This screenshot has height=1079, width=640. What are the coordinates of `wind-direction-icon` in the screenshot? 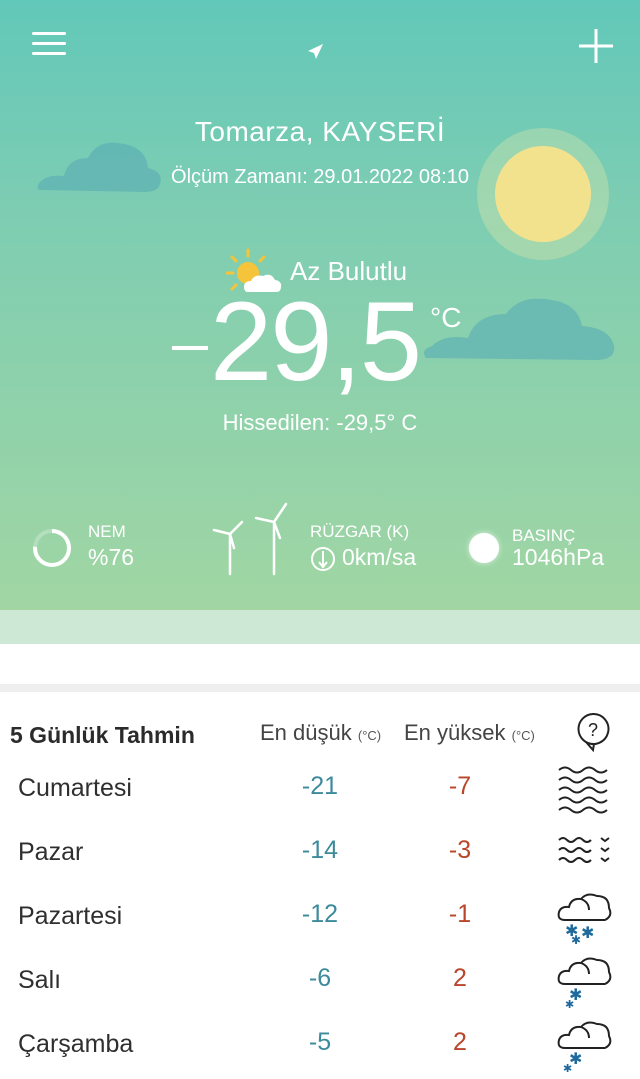 It's located at (323, 559).